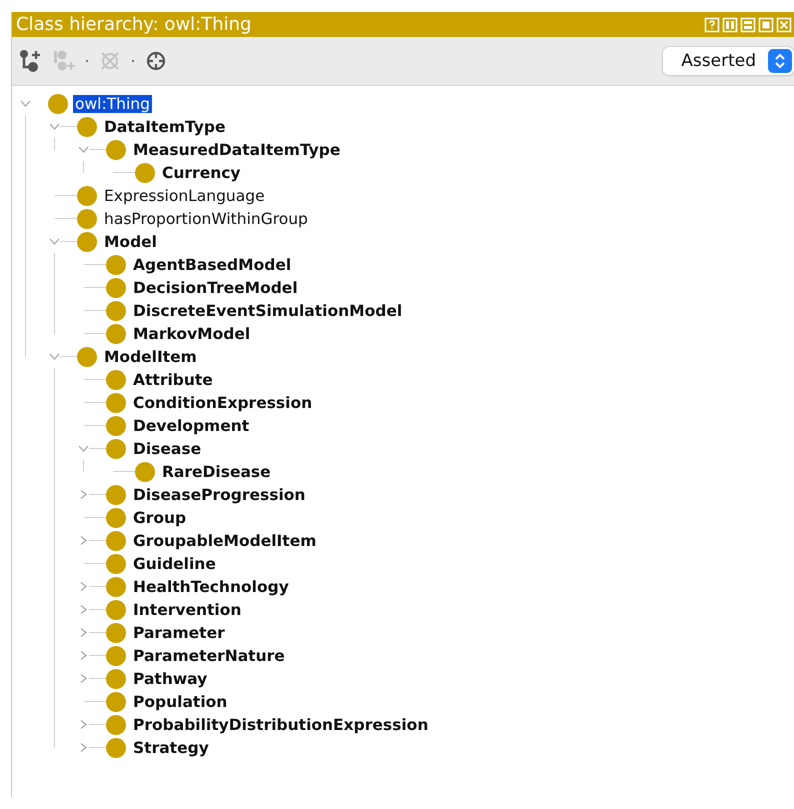  I want to click on help-icon, so click(712, 24).